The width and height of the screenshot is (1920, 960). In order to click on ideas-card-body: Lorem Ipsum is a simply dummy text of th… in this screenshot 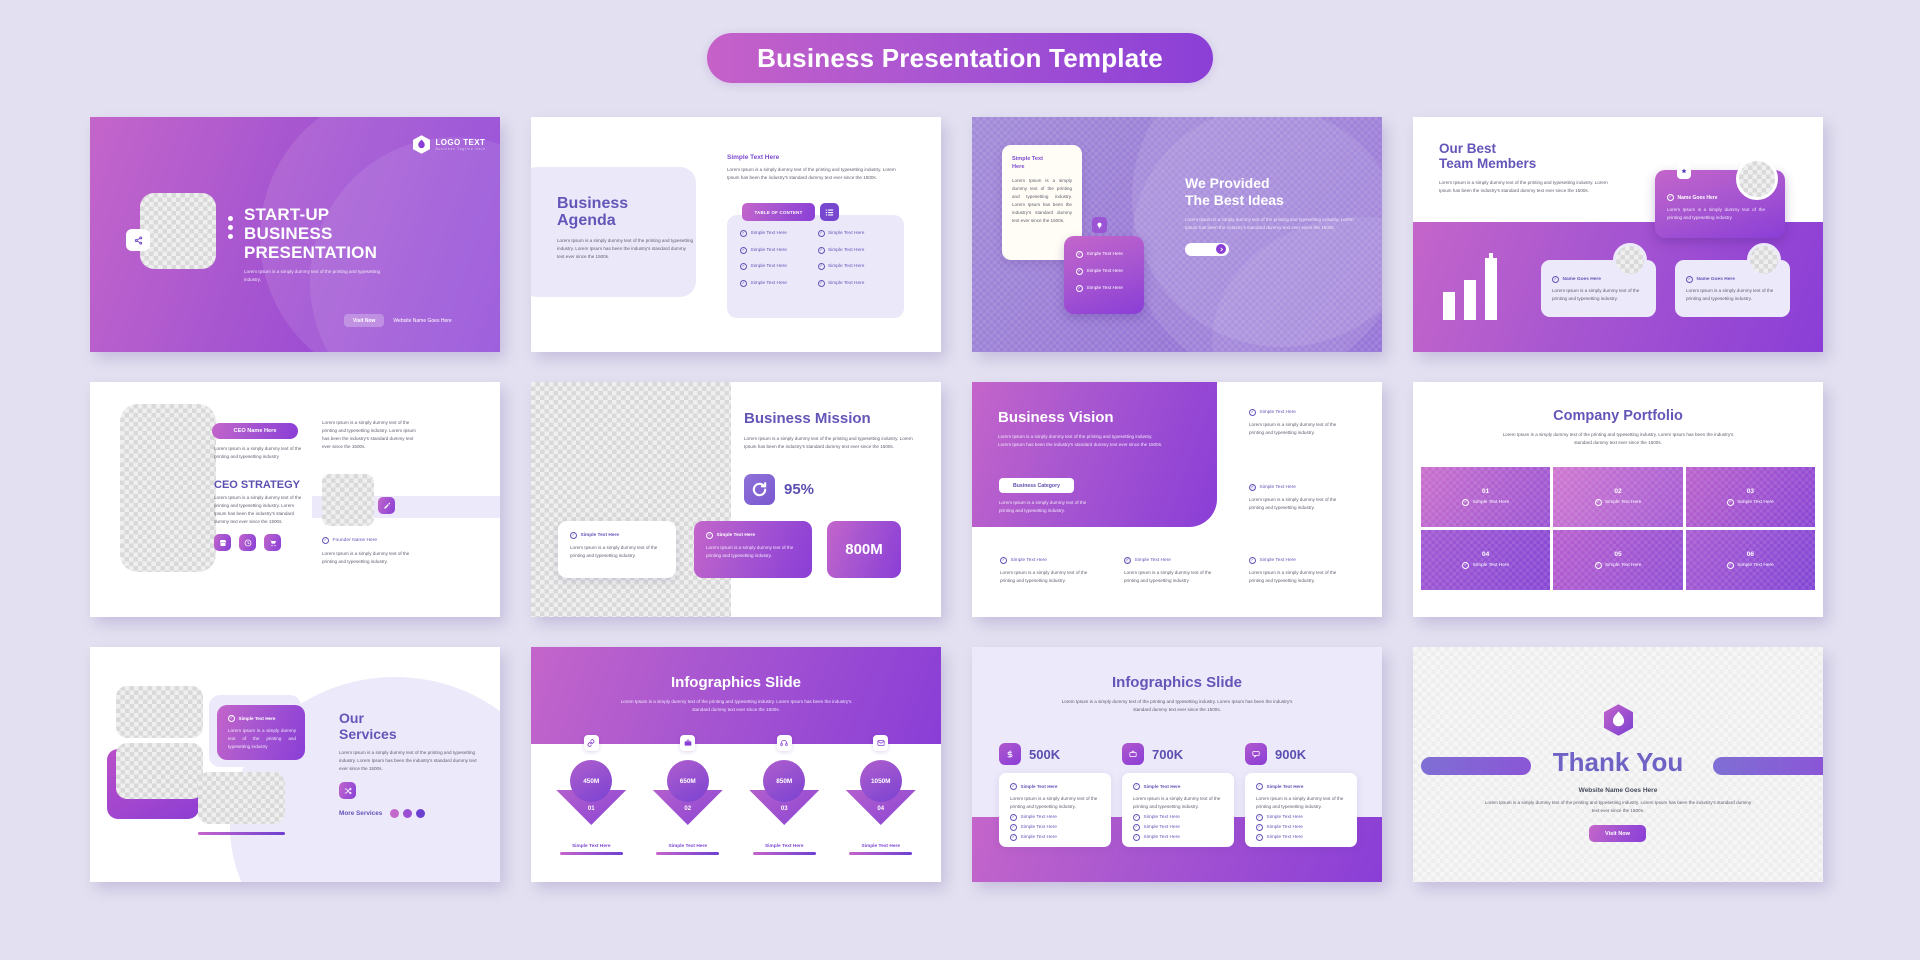, I will do `click(1042, 201)`.